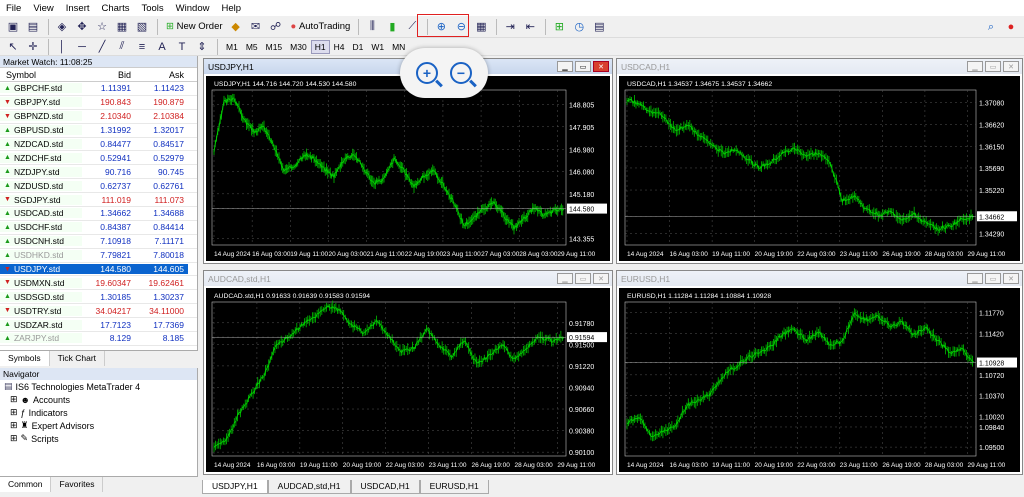  What do you see at coordinates (510, 27) in the screenshot?
I see `auto-scroll-icon: ⇥` at bounding box center [510, 27].